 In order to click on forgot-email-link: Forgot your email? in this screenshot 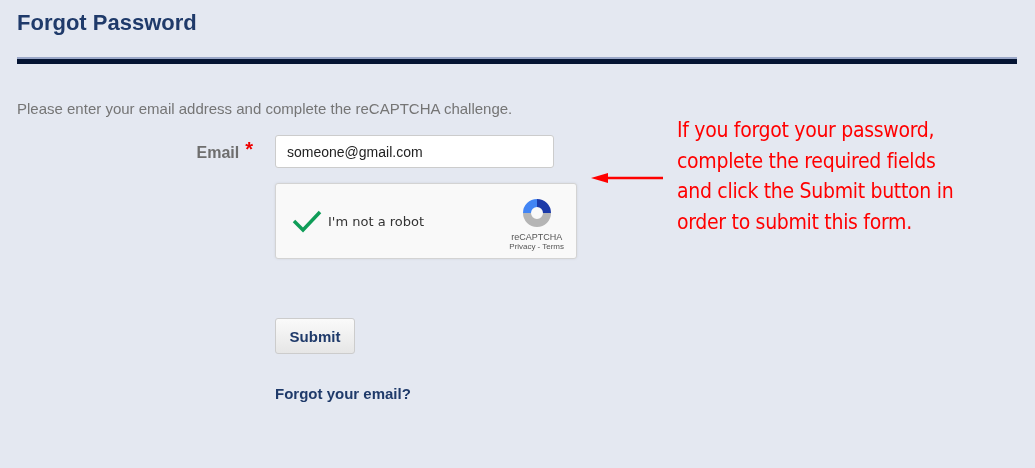, I will do `click(343, 393)`.